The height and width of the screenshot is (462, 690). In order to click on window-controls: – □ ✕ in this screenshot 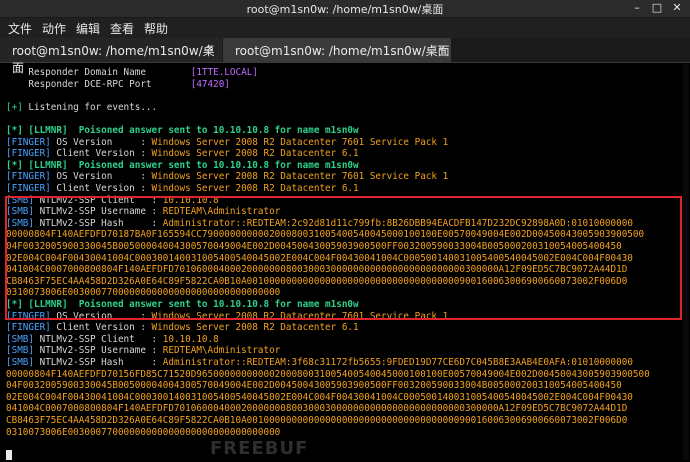, I will do `click(657, 7)`.